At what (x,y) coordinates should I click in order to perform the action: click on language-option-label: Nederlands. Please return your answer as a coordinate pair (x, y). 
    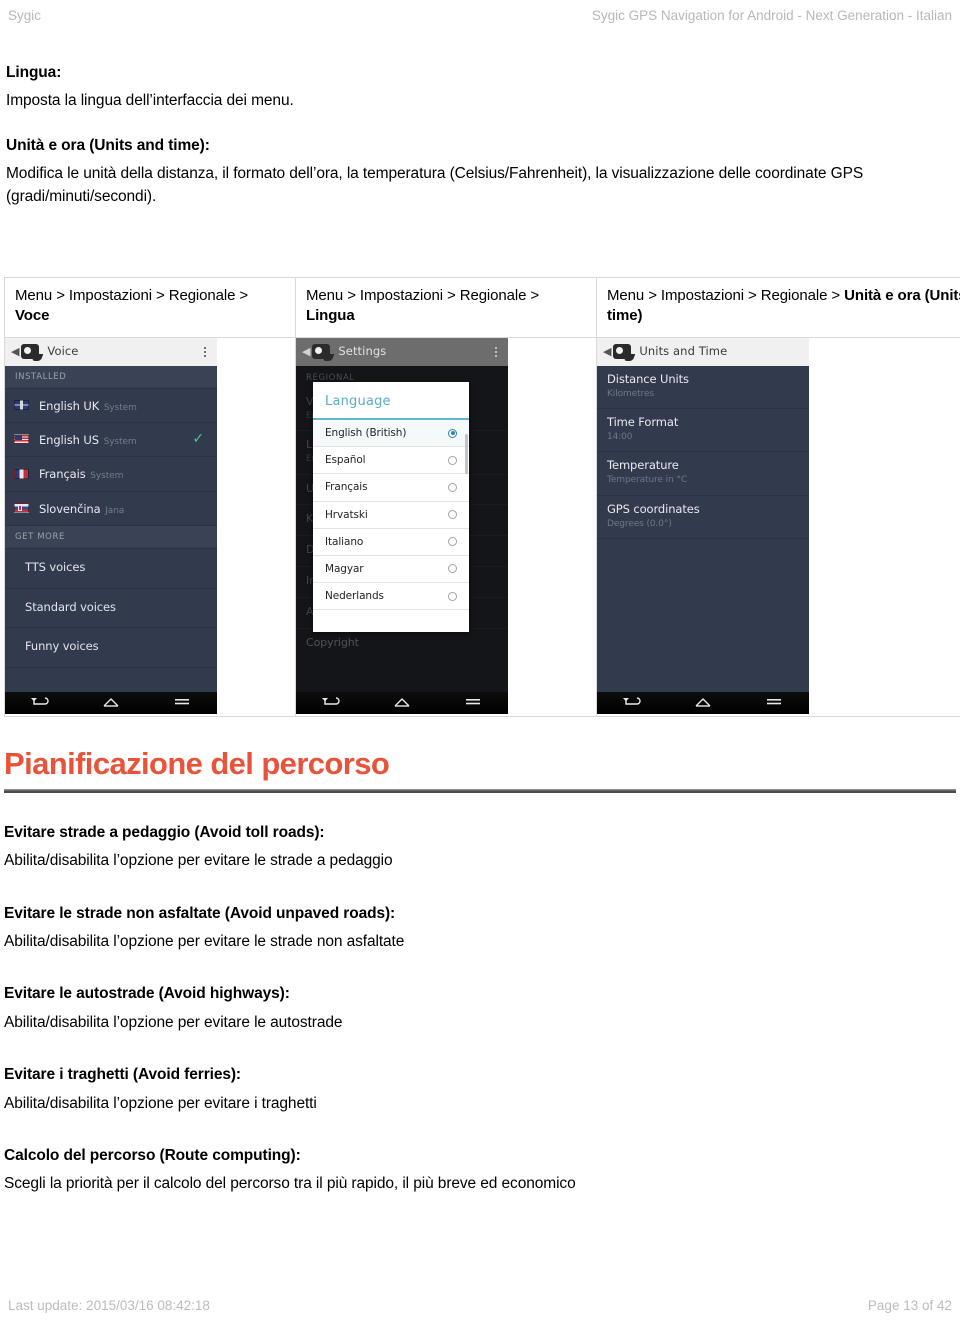
    Looking at the image, I should click on (354, 596).